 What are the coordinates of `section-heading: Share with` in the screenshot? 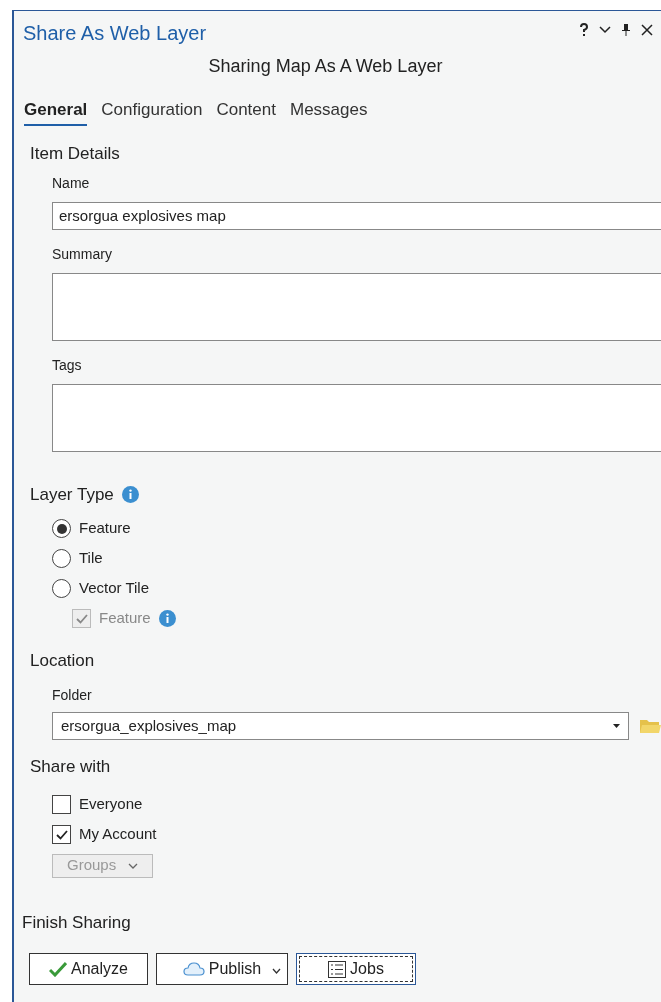 It's located at (70, 767).